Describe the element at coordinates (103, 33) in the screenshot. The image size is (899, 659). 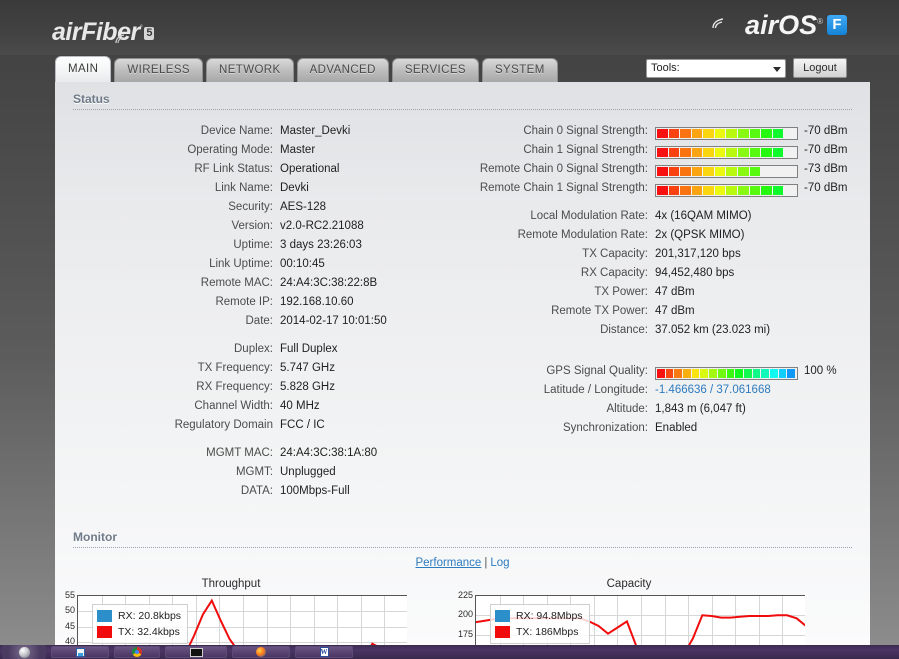
I see `airfiber-logo: airFiber° 5` at that location.